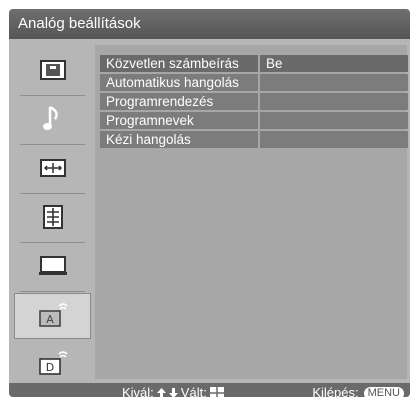 This screenshot has width=418, height=405. I want to click on page-title: Analóg beállítások, so click(209, 24).